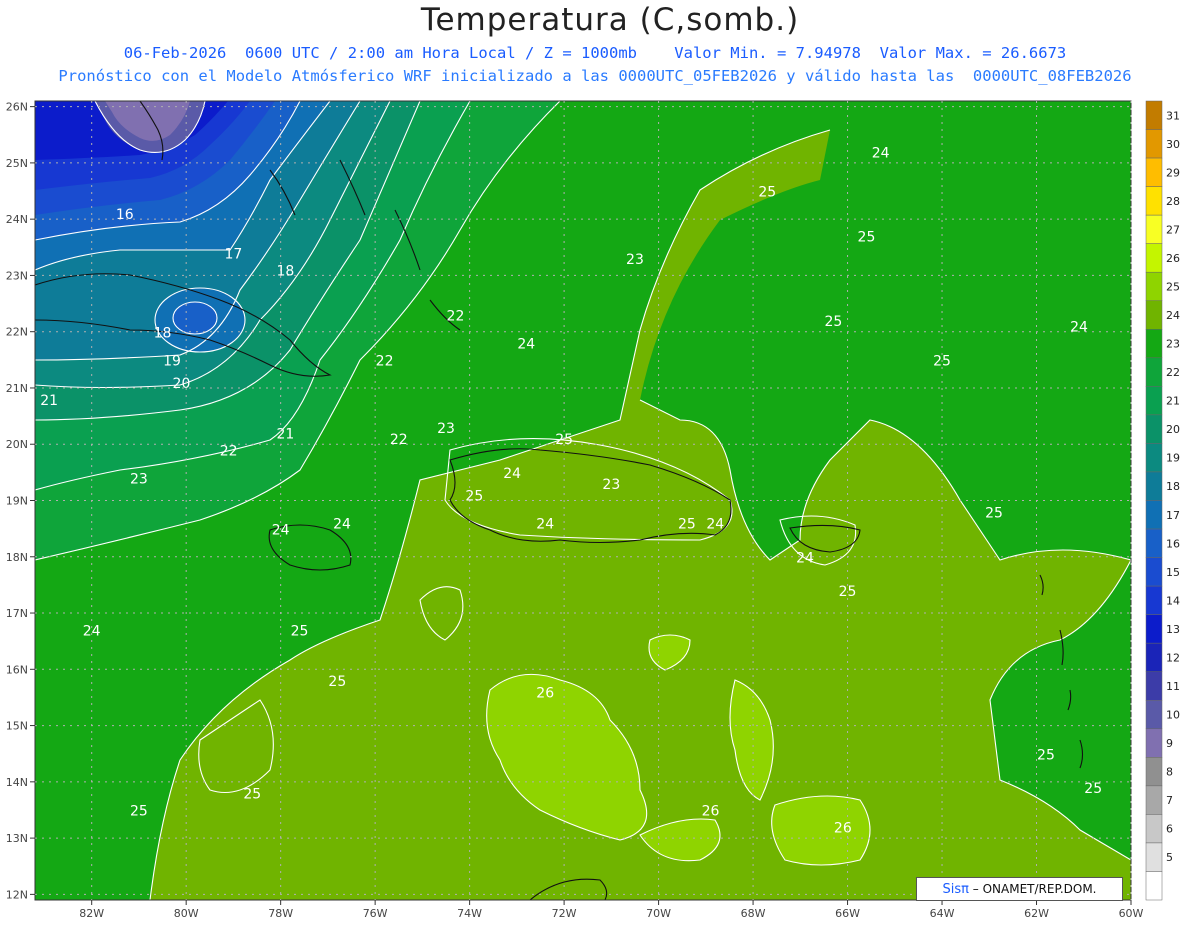  Describe the element at coordinates (285, 271) in the screenshot. I see `contour-label: 18` at that location.